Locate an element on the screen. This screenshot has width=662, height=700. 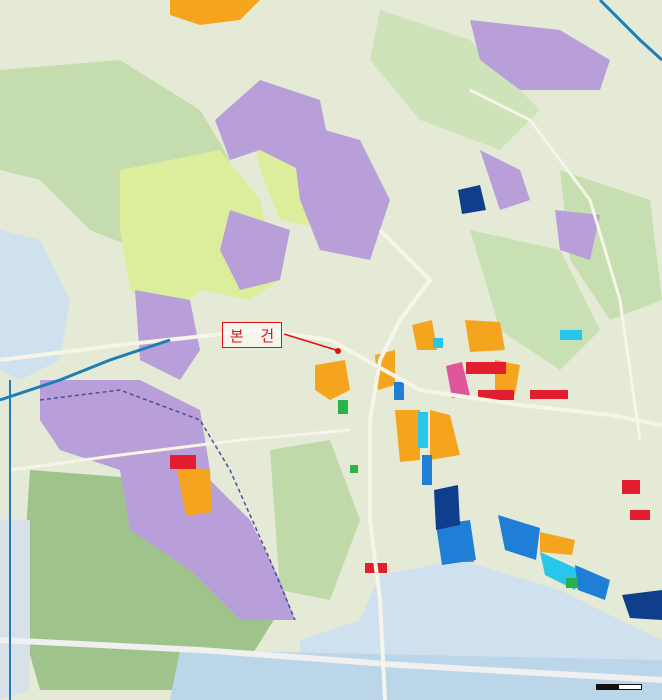
commercial-zone is located at coordinates (485, 336).